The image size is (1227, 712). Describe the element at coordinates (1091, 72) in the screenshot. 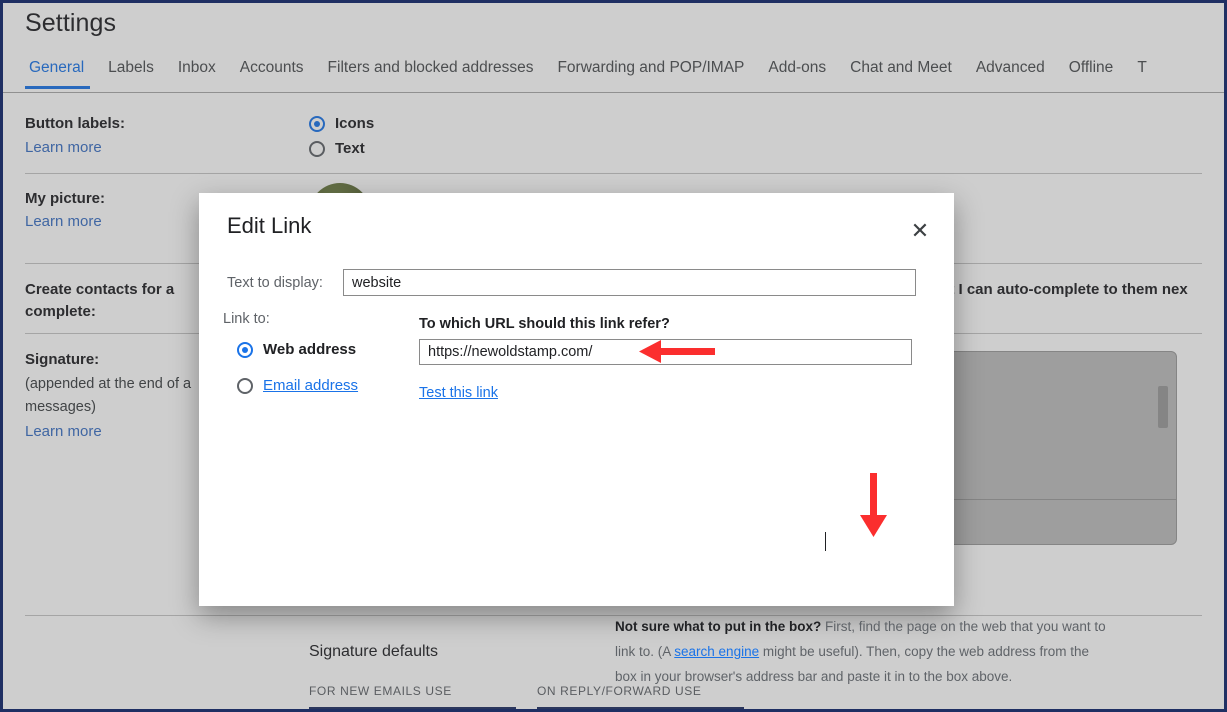

I see `tab-offline: Offline` at that location.